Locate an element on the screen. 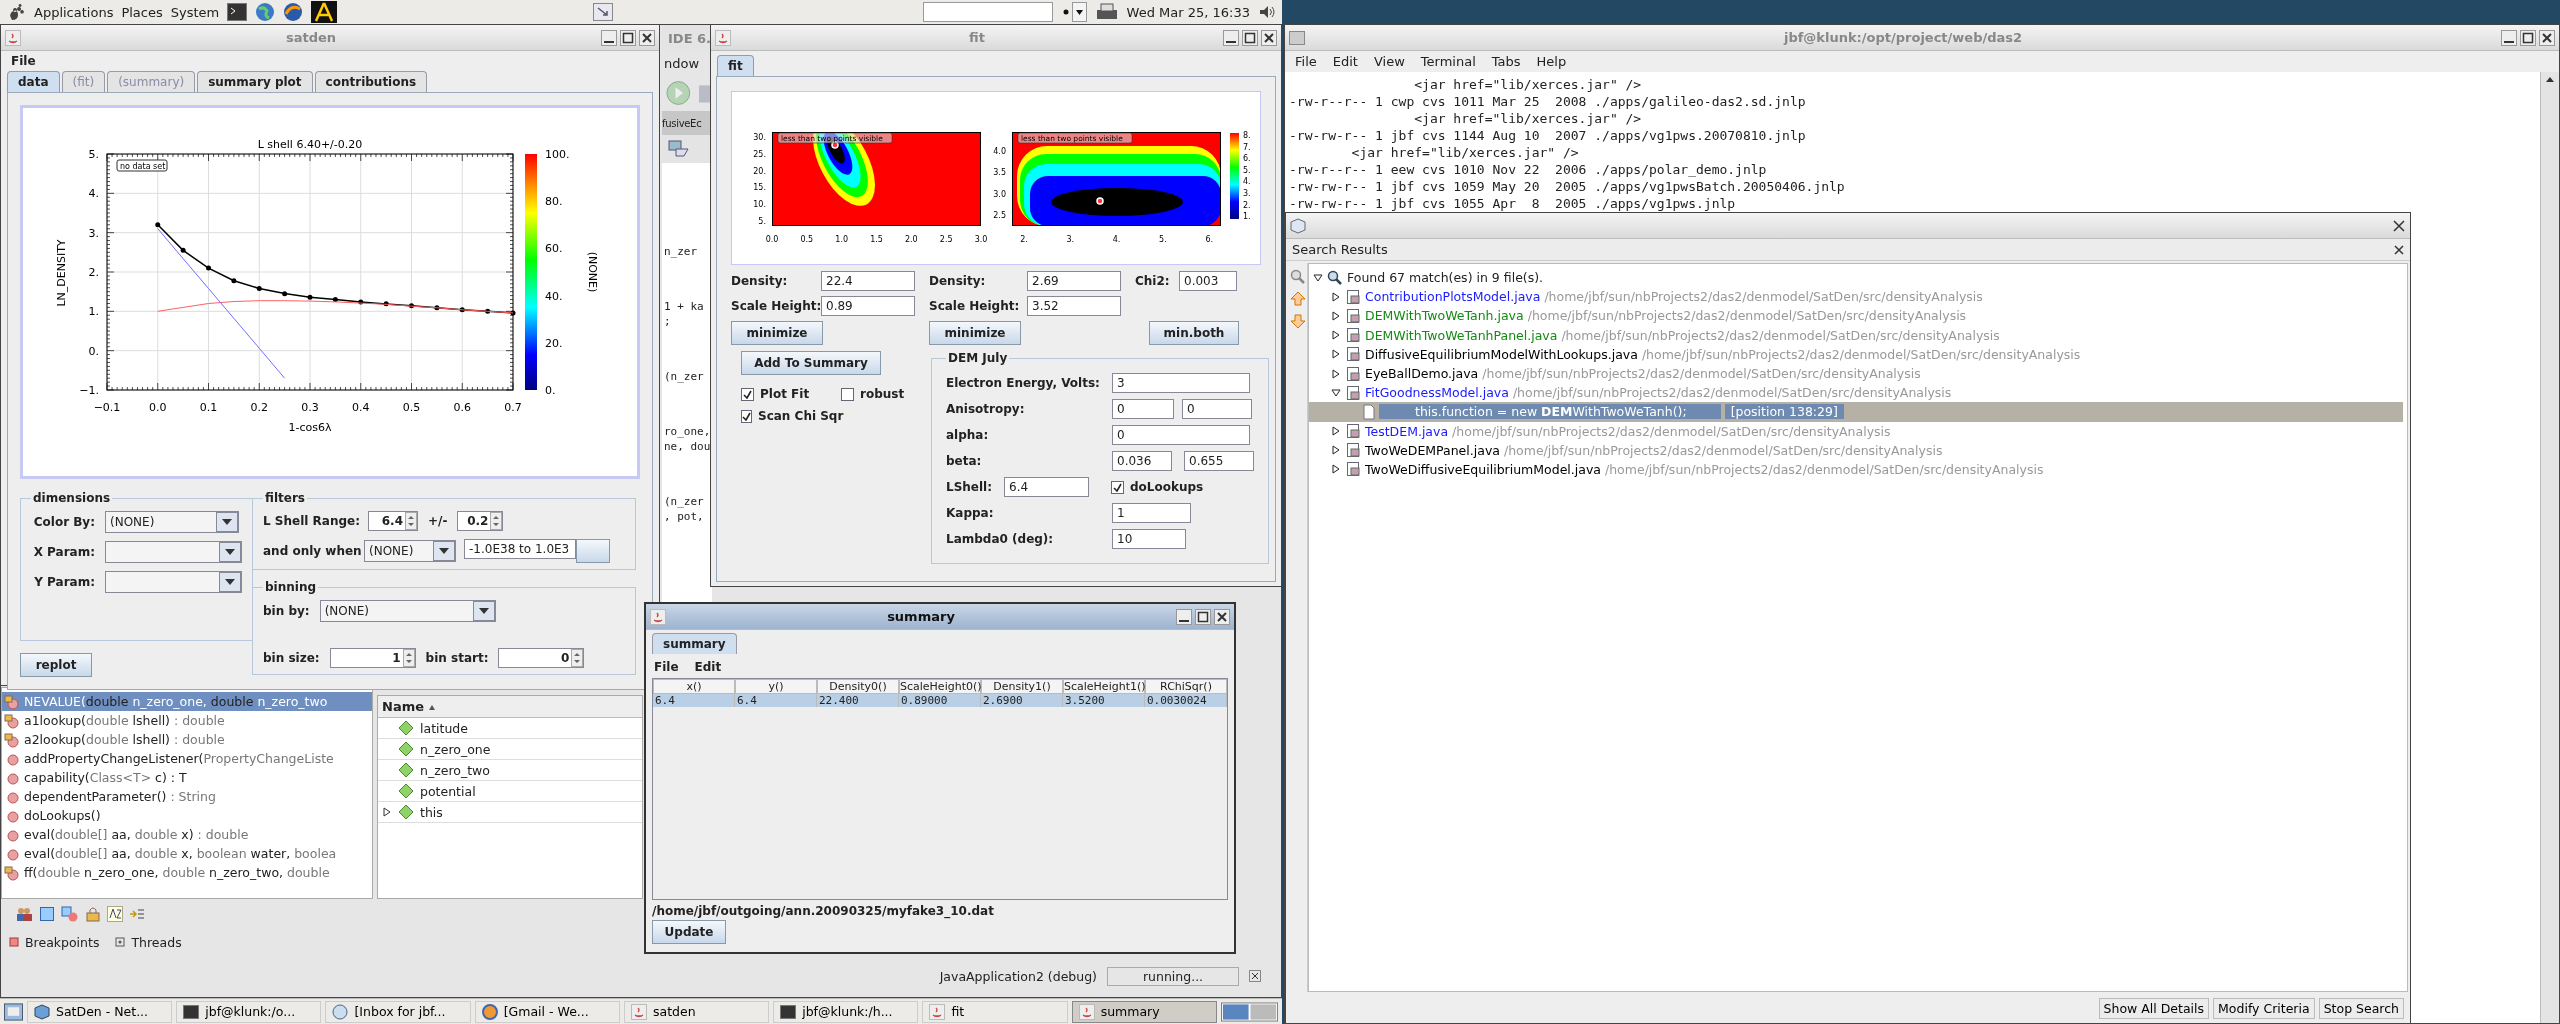 The image size is (2560, 1024). terminal-icon is located at coordinates (237, 12).